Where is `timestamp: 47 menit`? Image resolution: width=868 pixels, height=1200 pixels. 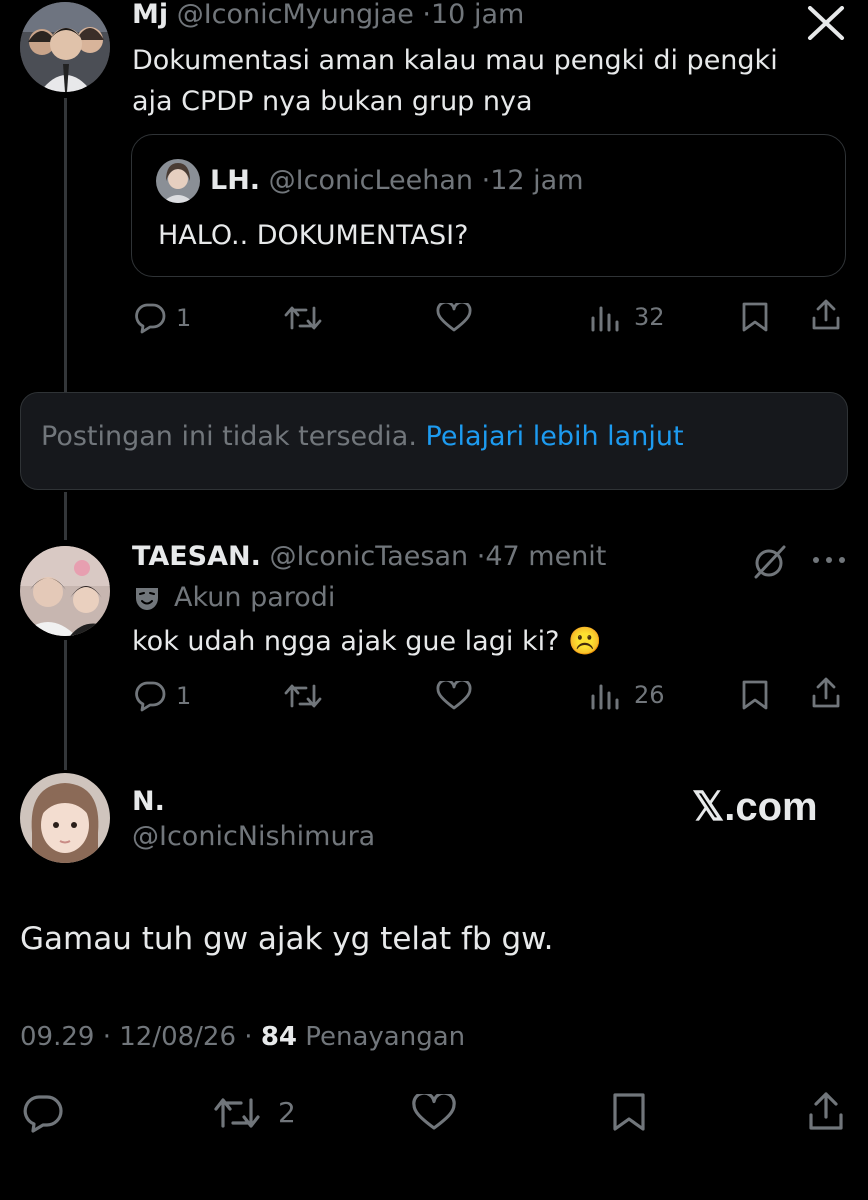 timestamp: 47 menit is located at coordinates (545, 556).